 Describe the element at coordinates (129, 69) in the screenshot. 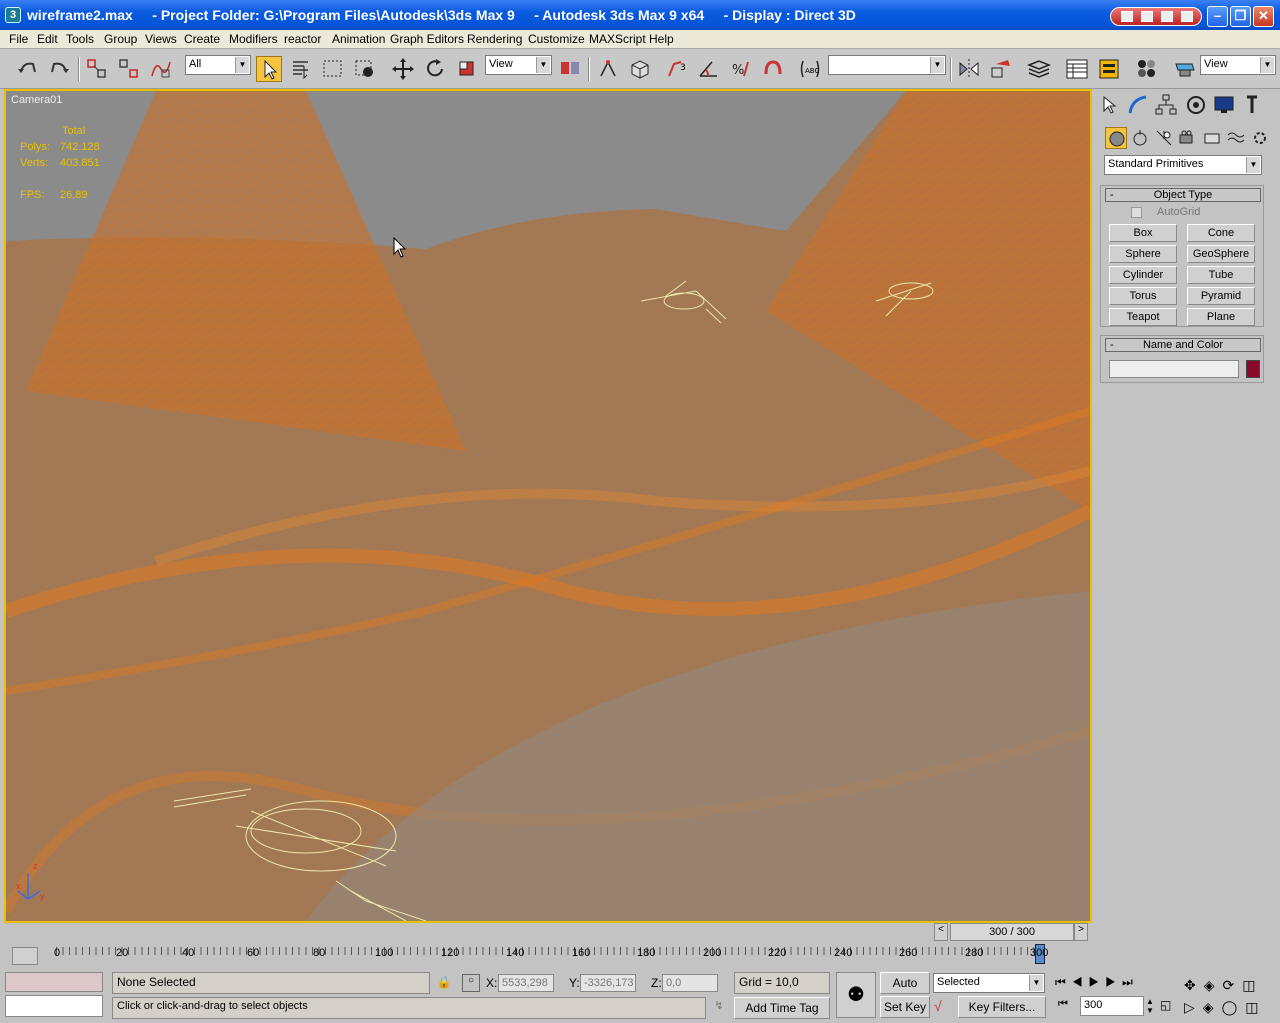

I see `unlink-selection-icon` at that location.